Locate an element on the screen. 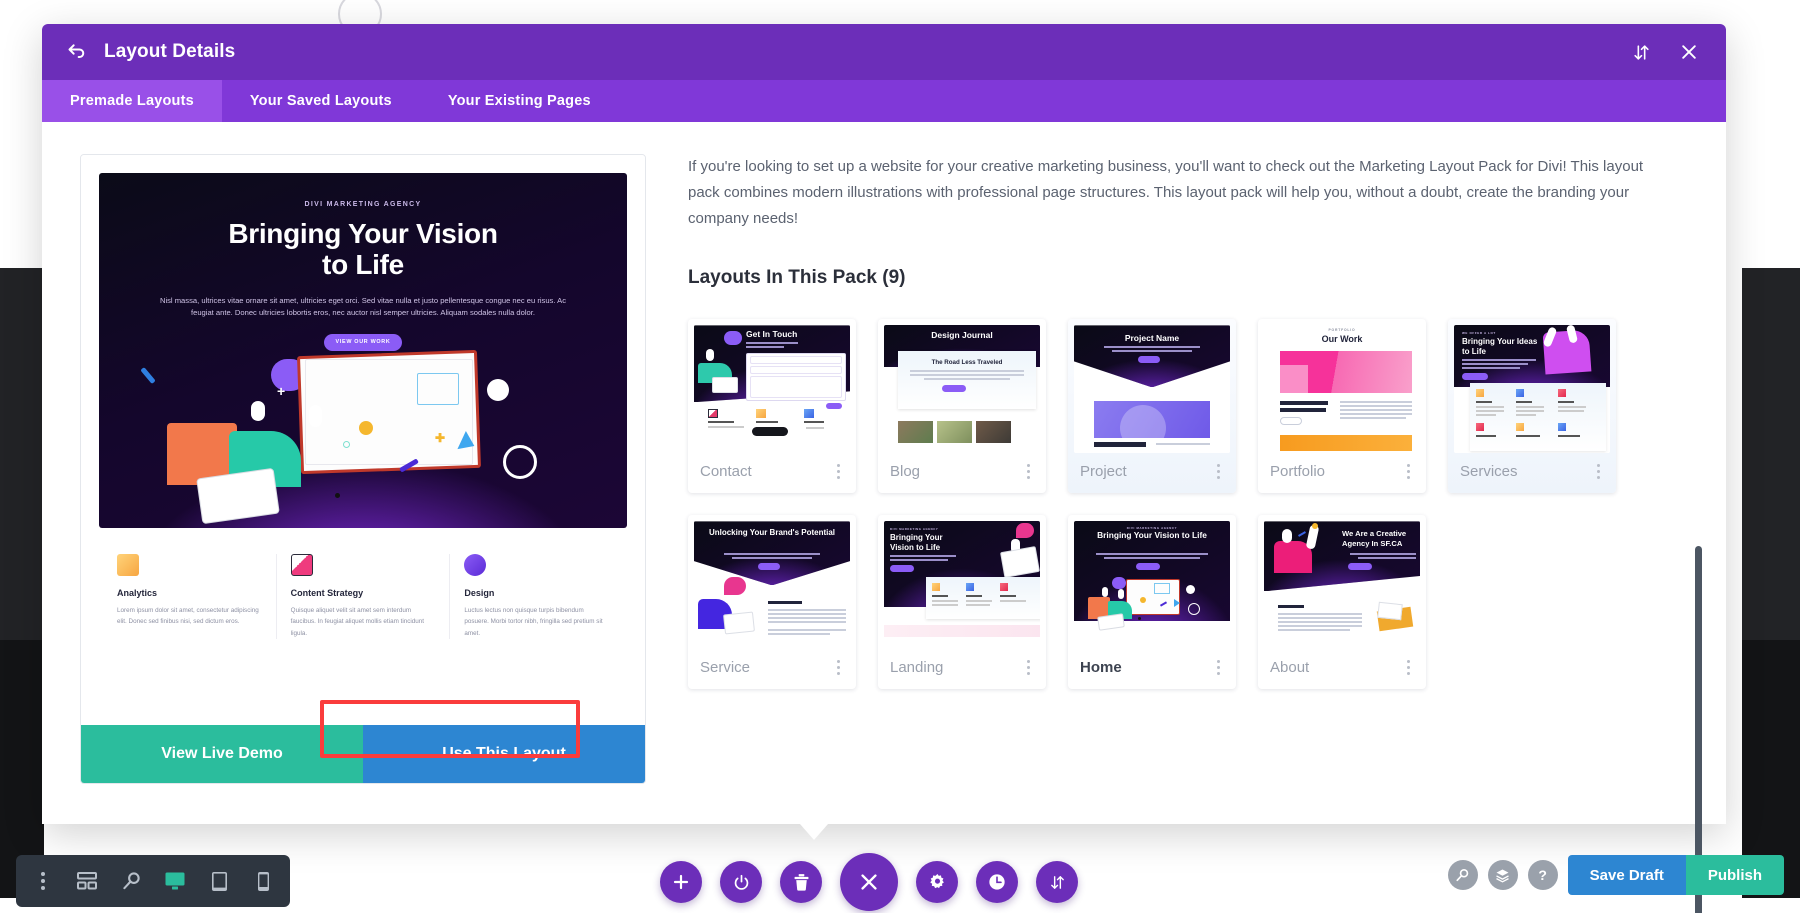 The width and height of the screenshot is (1800, 913). preview-hero-title-line2: to Life is located at coordinates (363, 265).